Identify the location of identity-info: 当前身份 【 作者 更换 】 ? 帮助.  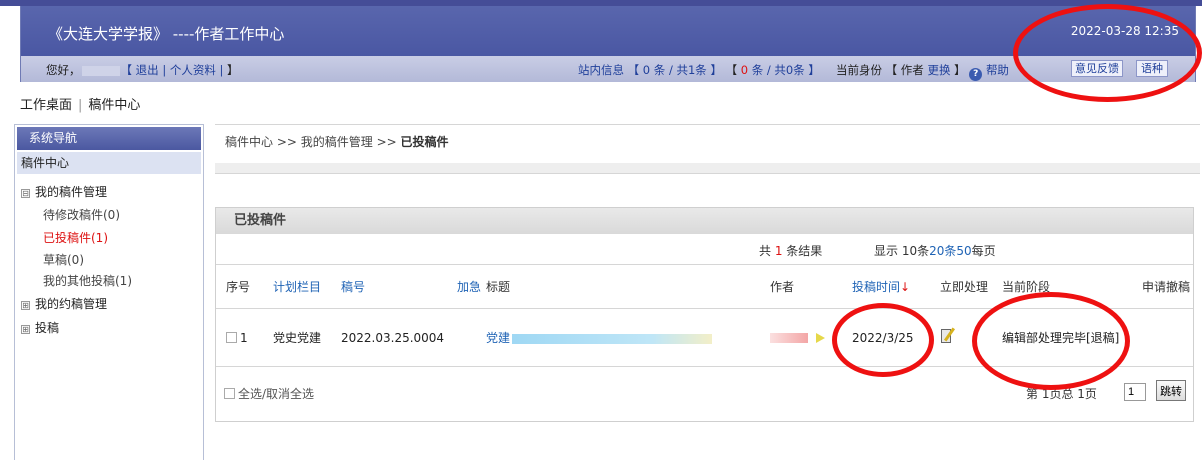
(922, 71).